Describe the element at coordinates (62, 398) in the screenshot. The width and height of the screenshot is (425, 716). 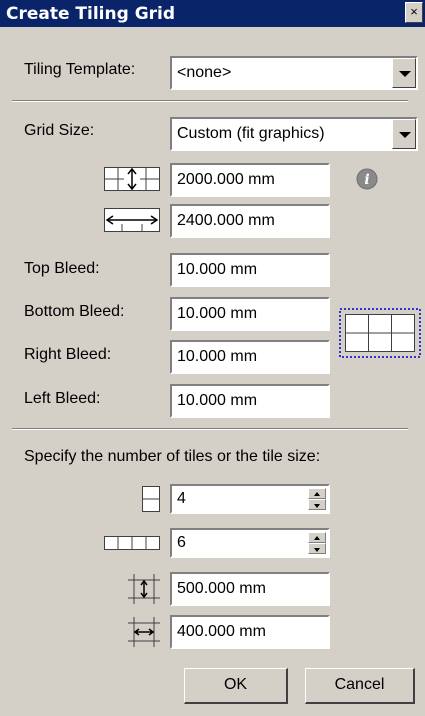
I see `left-bleed-label: Left Bleed:` at that location.